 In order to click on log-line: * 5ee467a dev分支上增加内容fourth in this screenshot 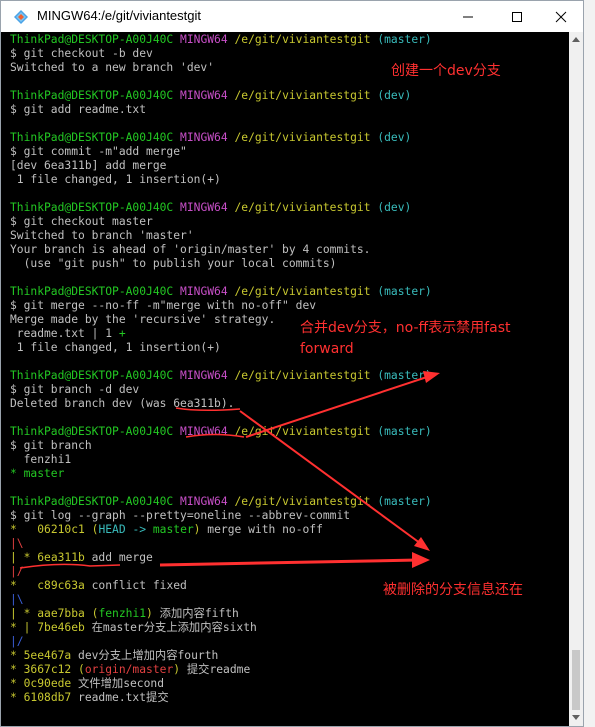, I will do `click(114, 656)`.